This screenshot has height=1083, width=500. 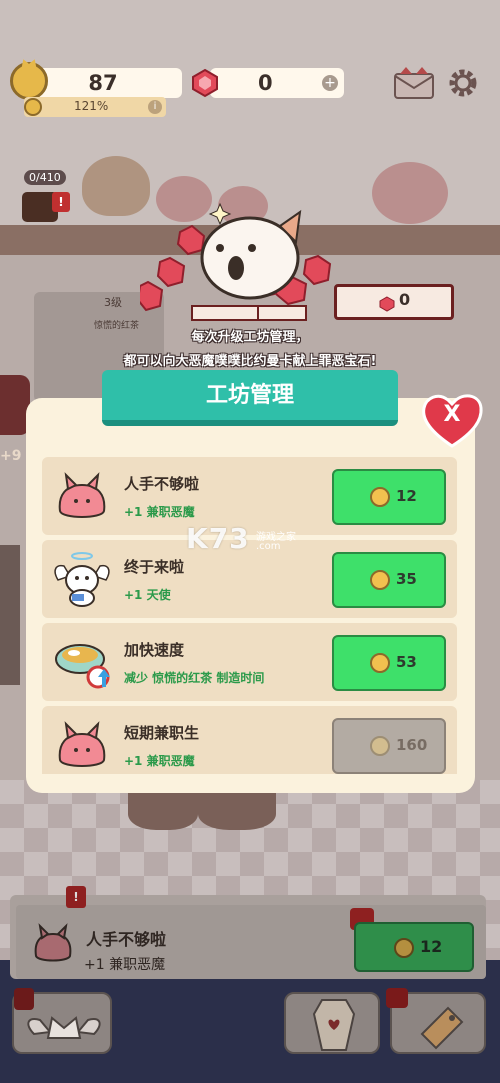 What do you see at coordinates (162, 484) in the screenshot?
I see `item-title: 人手不够啦` at bounding box center [162, 484].